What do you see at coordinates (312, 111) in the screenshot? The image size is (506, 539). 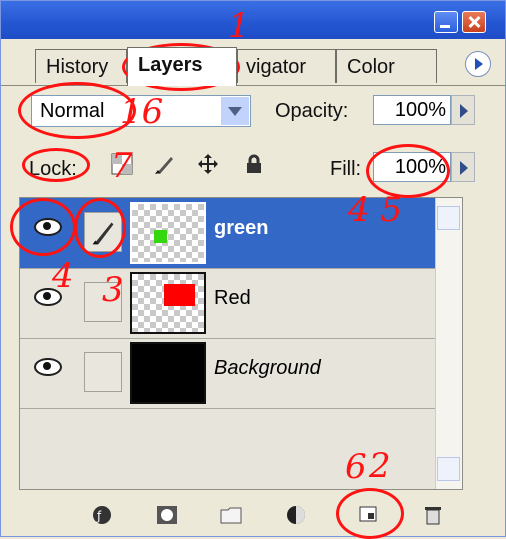 I see `opacity-label: Opacity:` at bounding box center [312, 111].